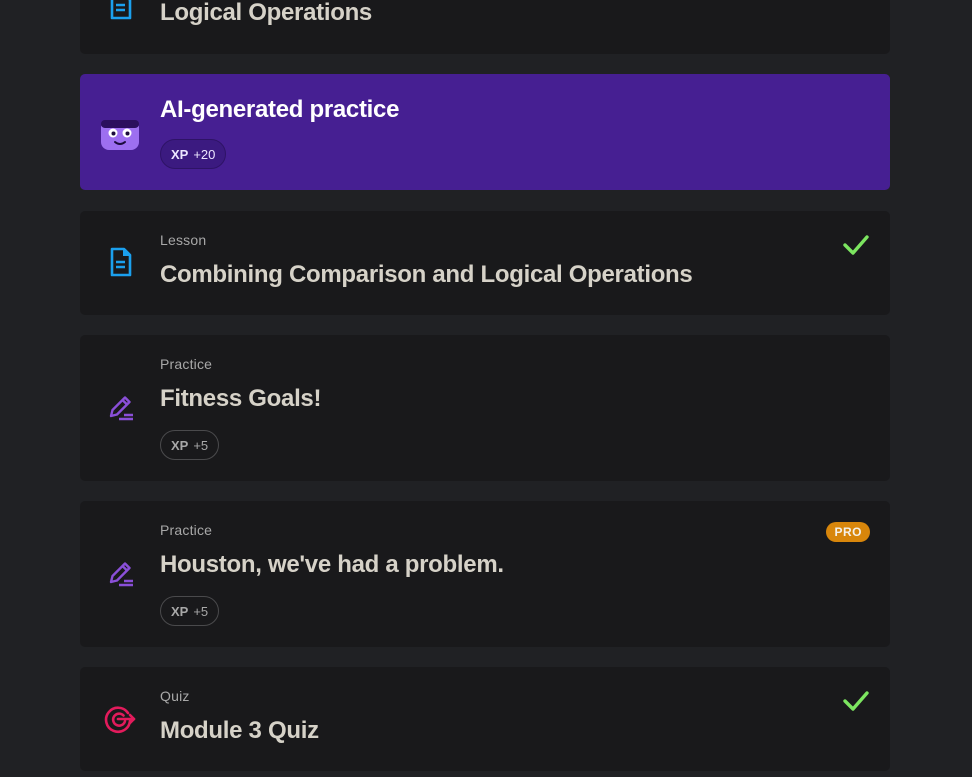 This screenshot has height=777, width=972. What do you see at coordinates (120, 134) in the screenshot?
I see `ai-mascot-icon` at bounding box center [120, 134].